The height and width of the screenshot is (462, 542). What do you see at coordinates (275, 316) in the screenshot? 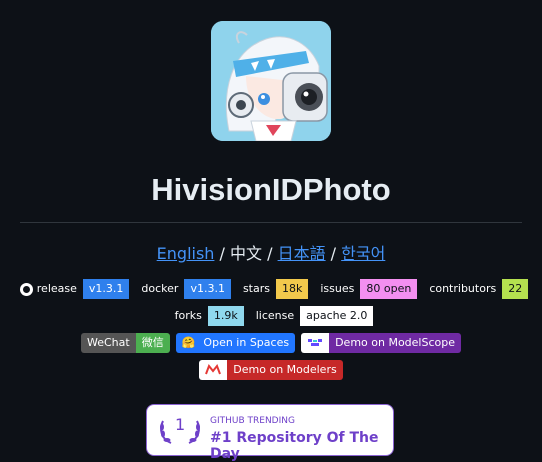
I see `badge-label: license` at bounding box center [275, 316].